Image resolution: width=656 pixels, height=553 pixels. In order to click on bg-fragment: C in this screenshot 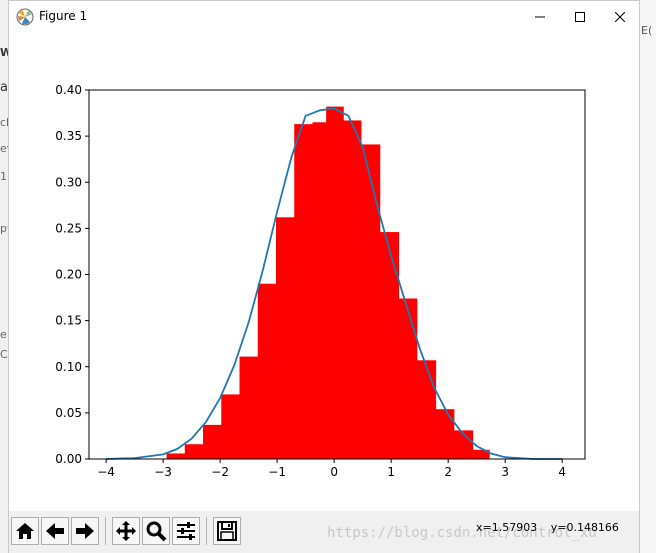, I will do `click(4, 354)`.